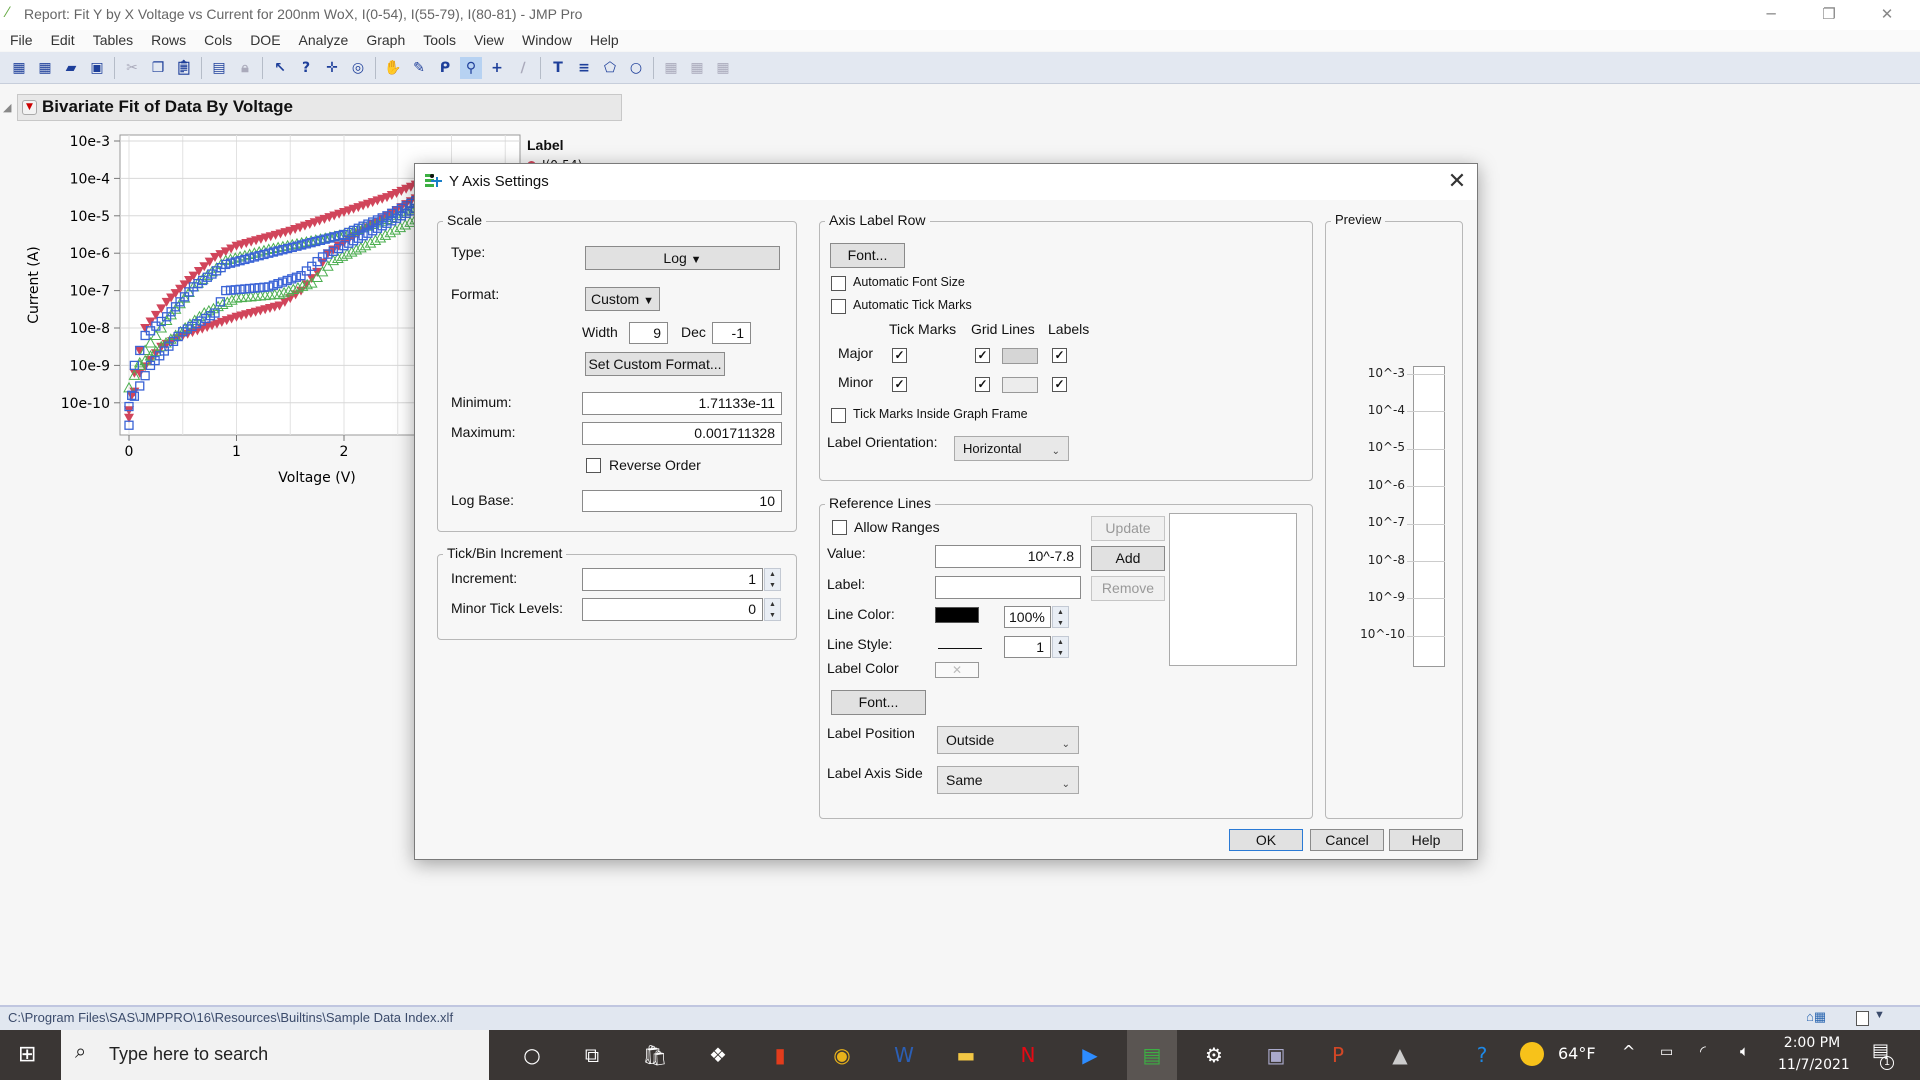 The height and width of the screenshot is (1080, 1920). I want to click on battery-icon: ▭, so click(1666, 1052).